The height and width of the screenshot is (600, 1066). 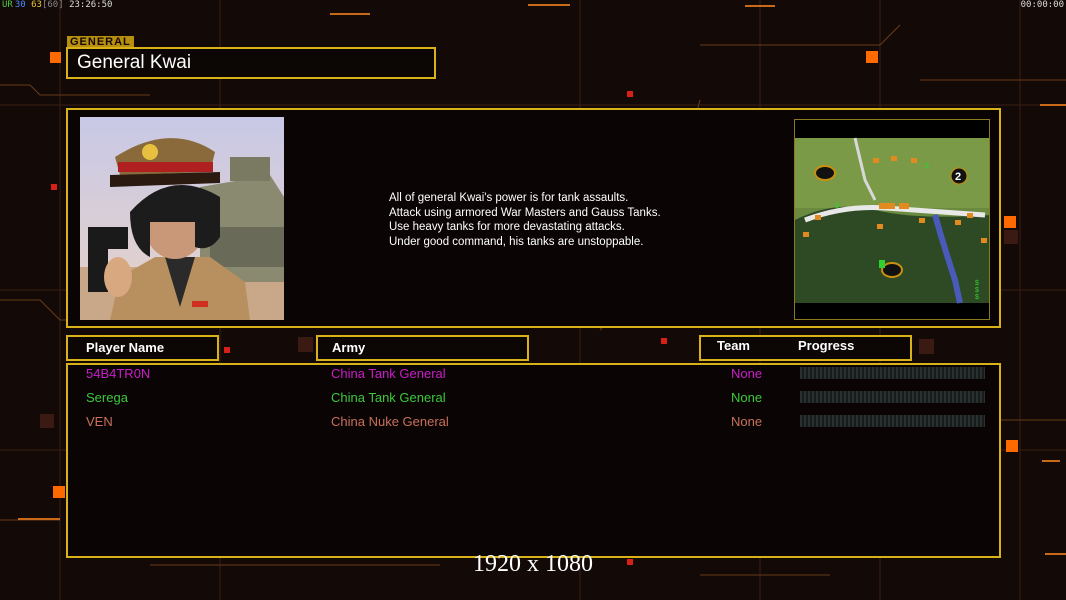 I want to click on column-label-progress: Progress, so click(x=826, y=345).